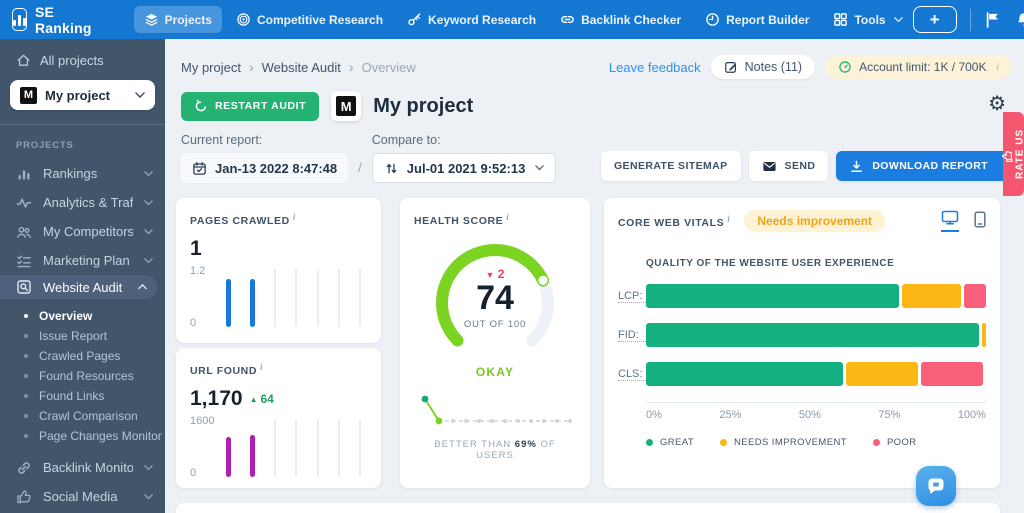 The width and height of the screenshot is (1024, 513). I want to click on legend-item-great: GREAT, so click(670, 442).